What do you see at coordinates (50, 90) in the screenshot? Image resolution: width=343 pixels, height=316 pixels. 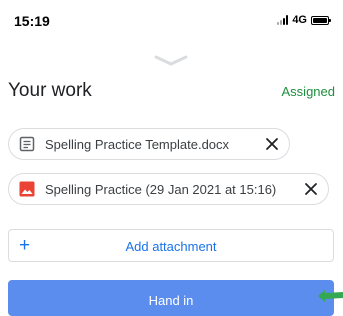 I see `page-title: Your work` at bounding box center [50, 90].